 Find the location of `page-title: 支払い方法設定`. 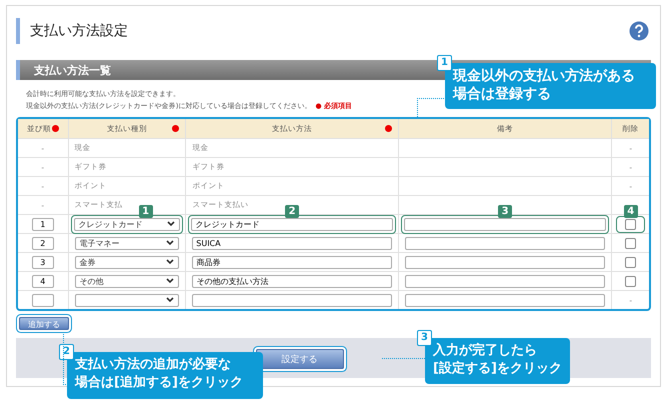

page-title: 支払い方法設定 is located at coordinates (79, 31).